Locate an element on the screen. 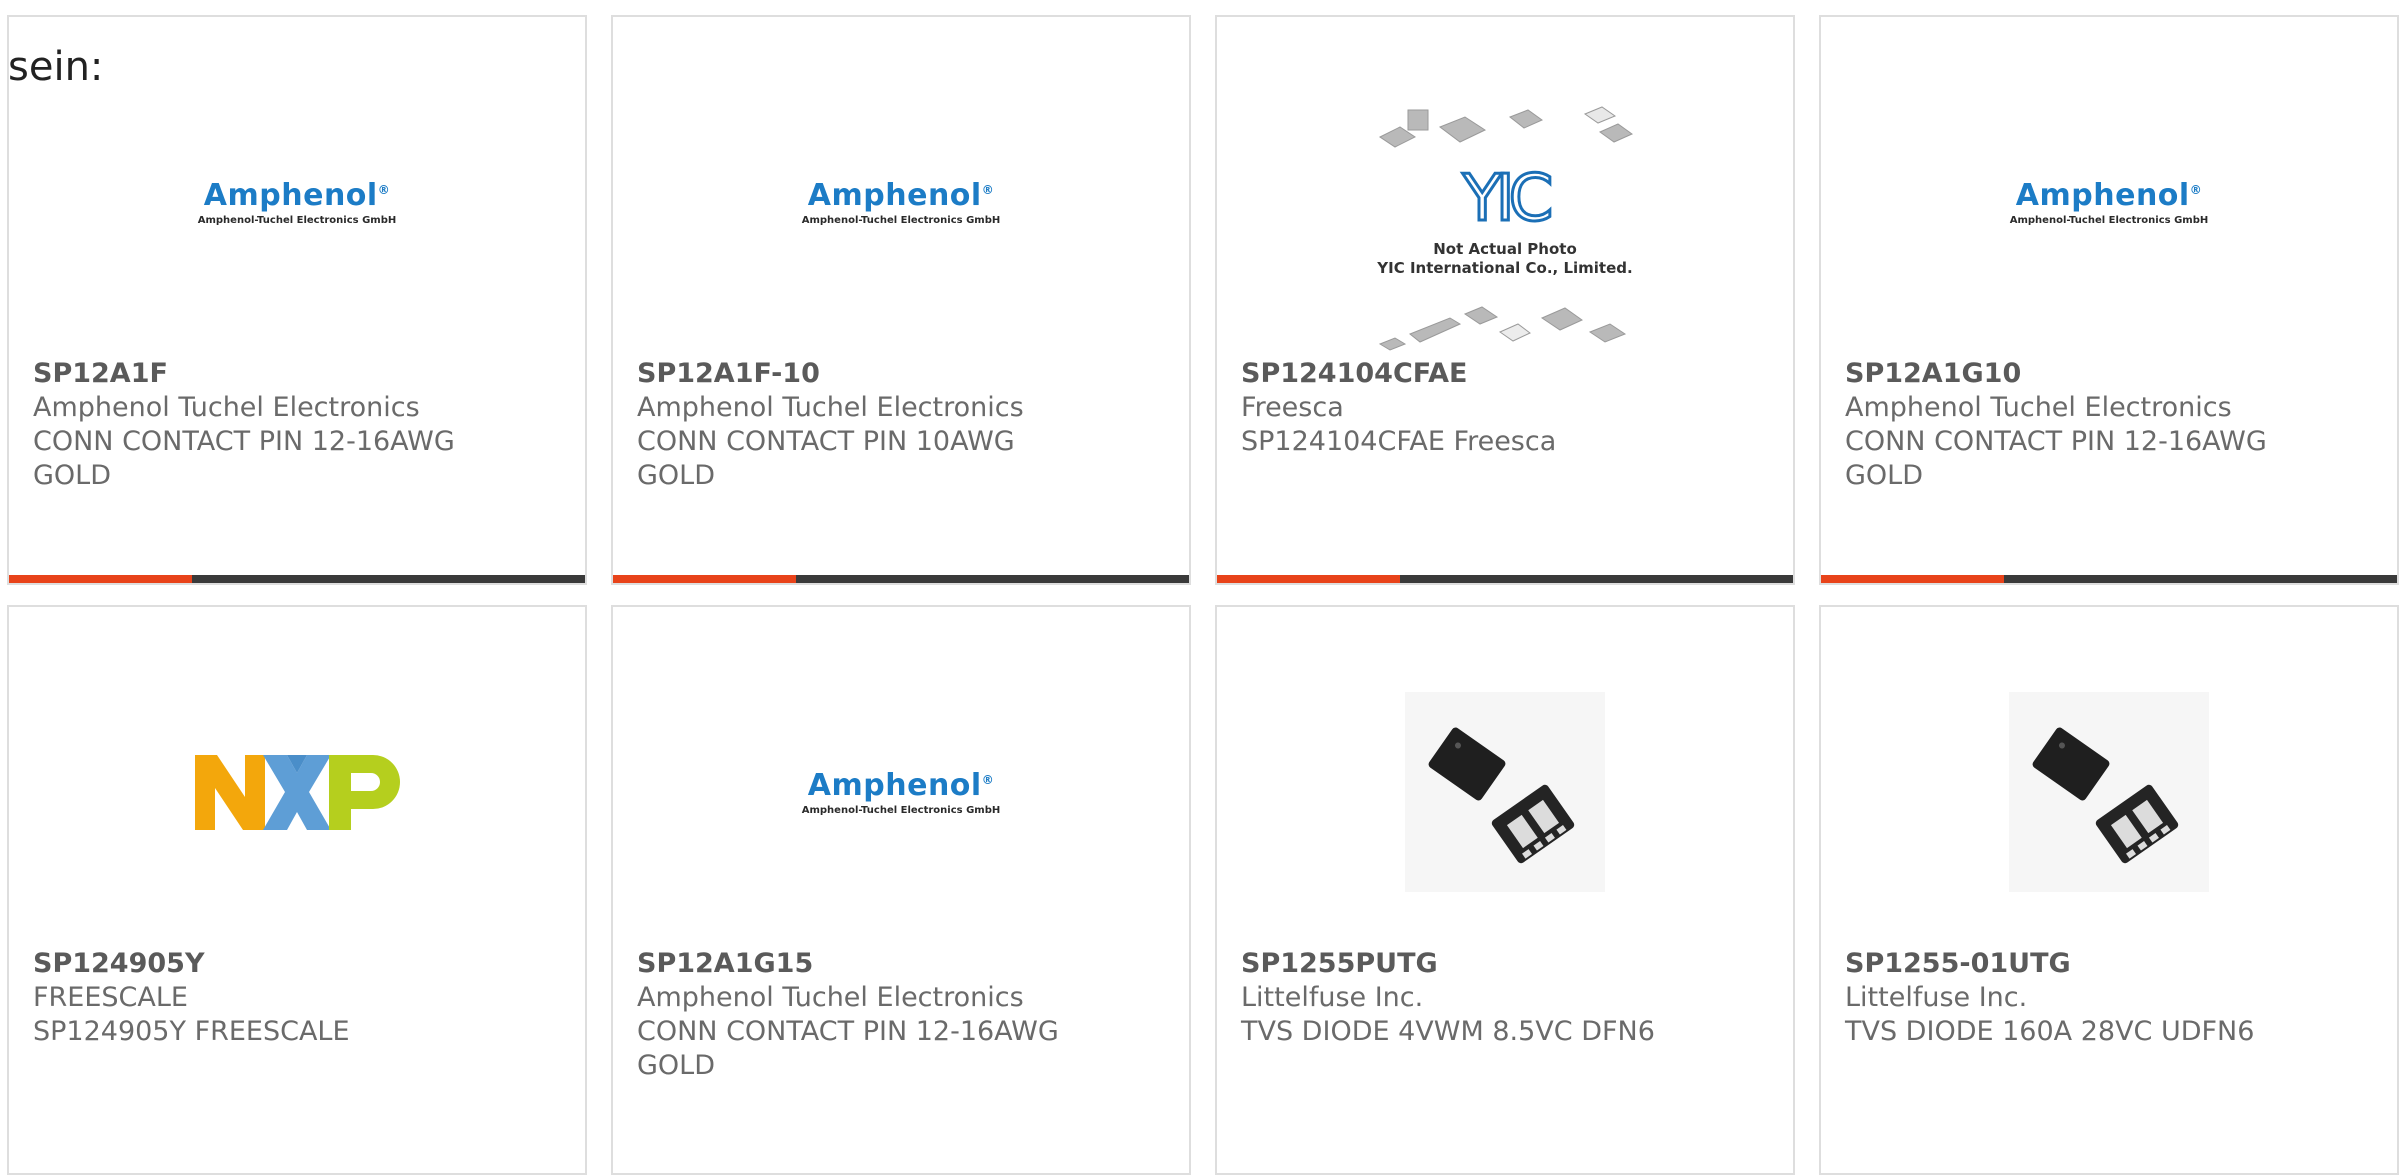  manufacturer: Freesca is located at coordinates (1292, 407).